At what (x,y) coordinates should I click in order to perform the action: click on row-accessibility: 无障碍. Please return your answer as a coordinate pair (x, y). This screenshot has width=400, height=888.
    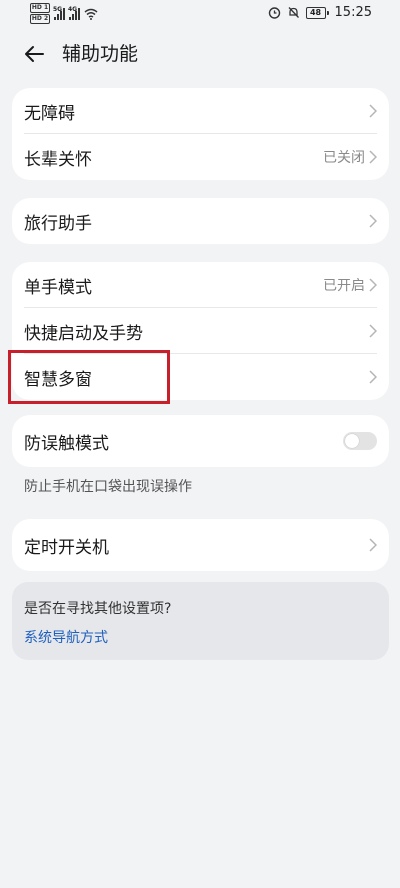
    Looking at the image, I should click on (200, 111).